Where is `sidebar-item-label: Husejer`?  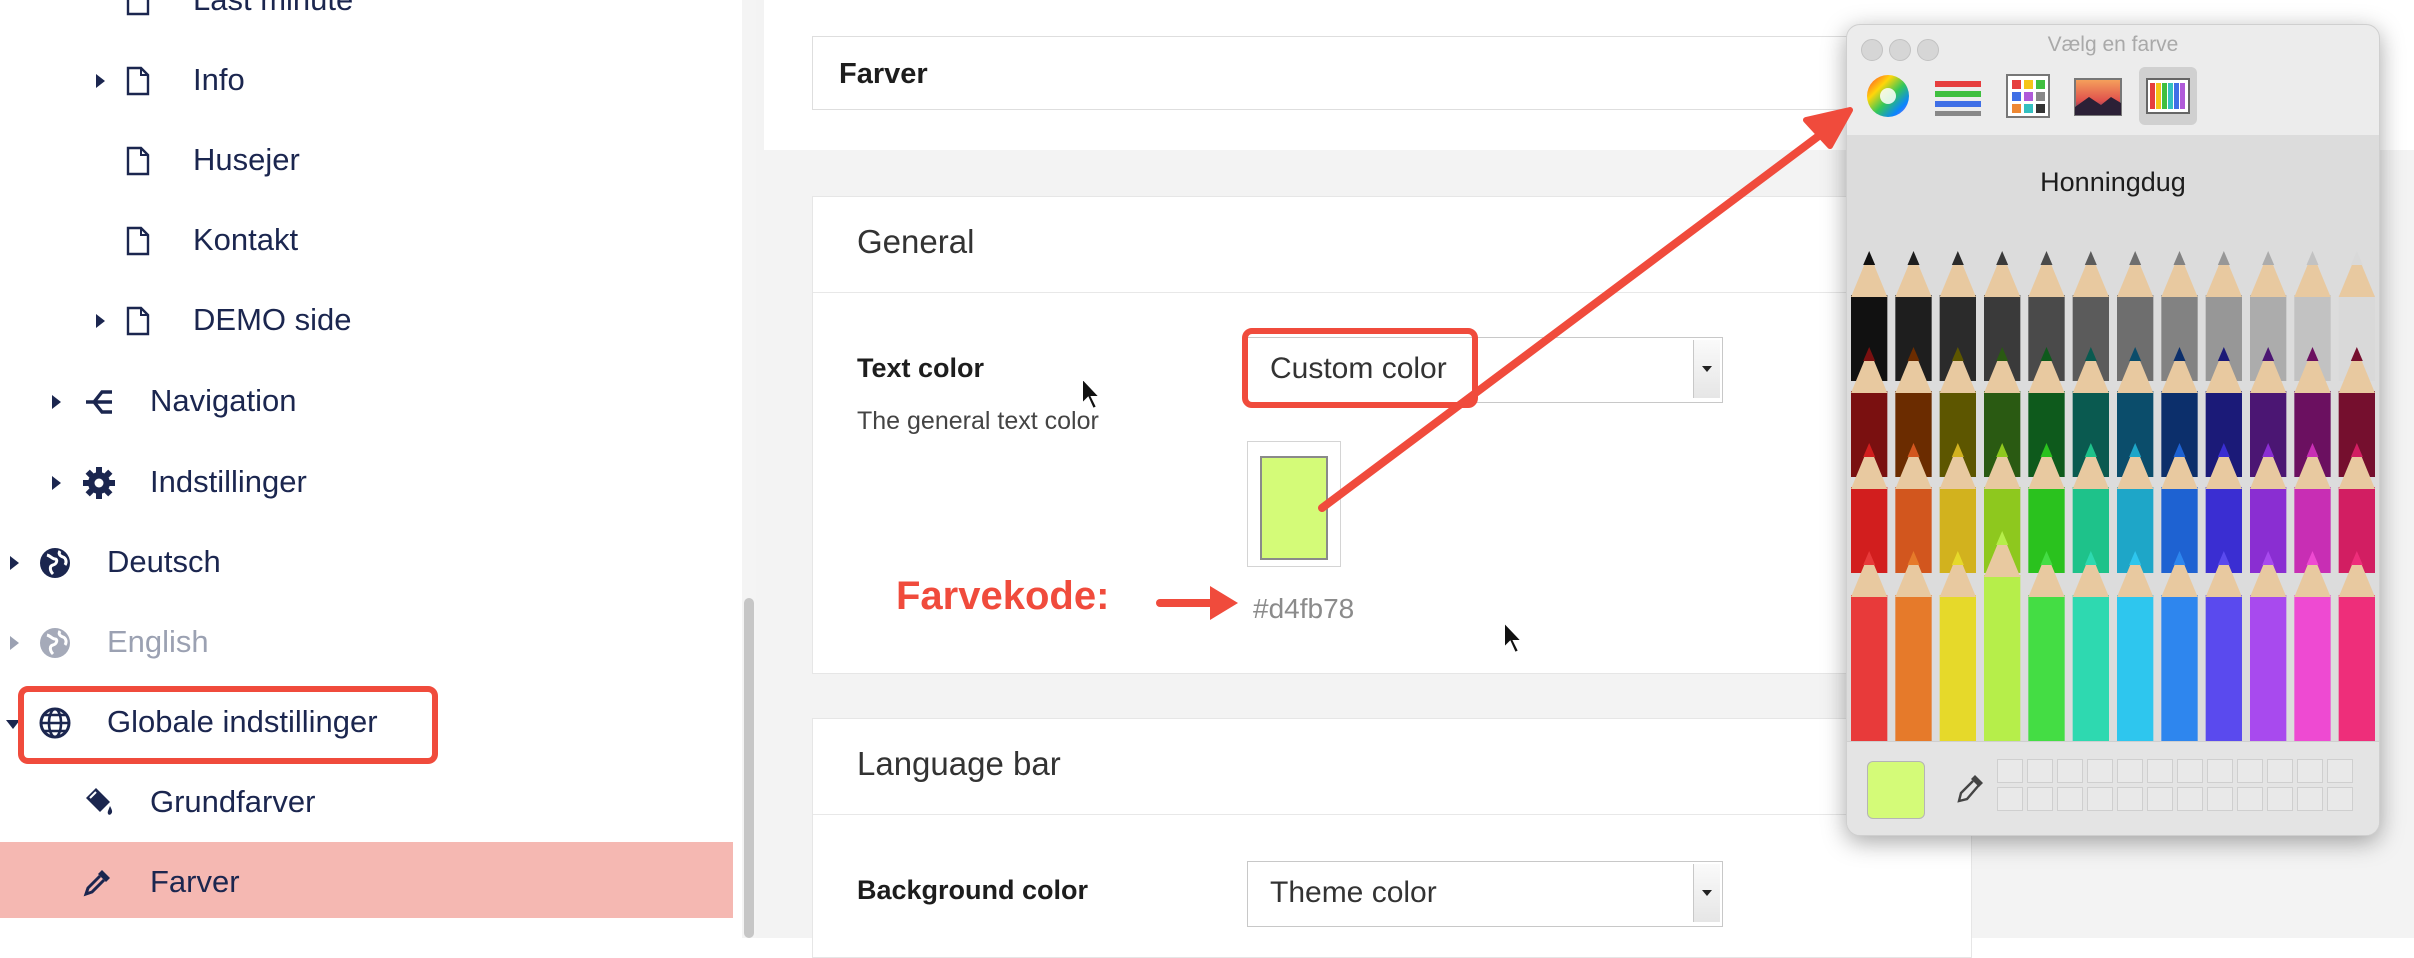 sidebar-item-label: Husejer is located at coordinates (246, 159).